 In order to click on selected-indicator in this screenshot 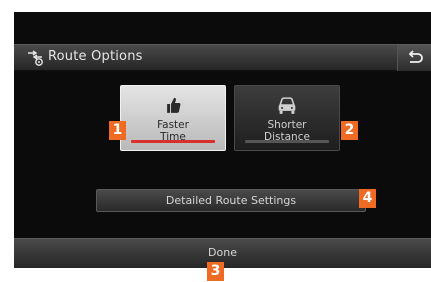, I will do `click(173, 141)`.